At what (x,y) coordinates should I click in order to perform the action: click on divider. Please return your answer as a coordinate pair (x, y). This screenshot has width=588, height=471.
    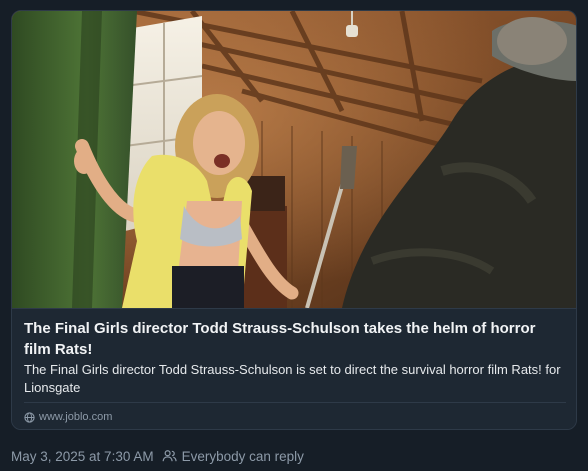
    Looking at the image, I should click on (295, 402).